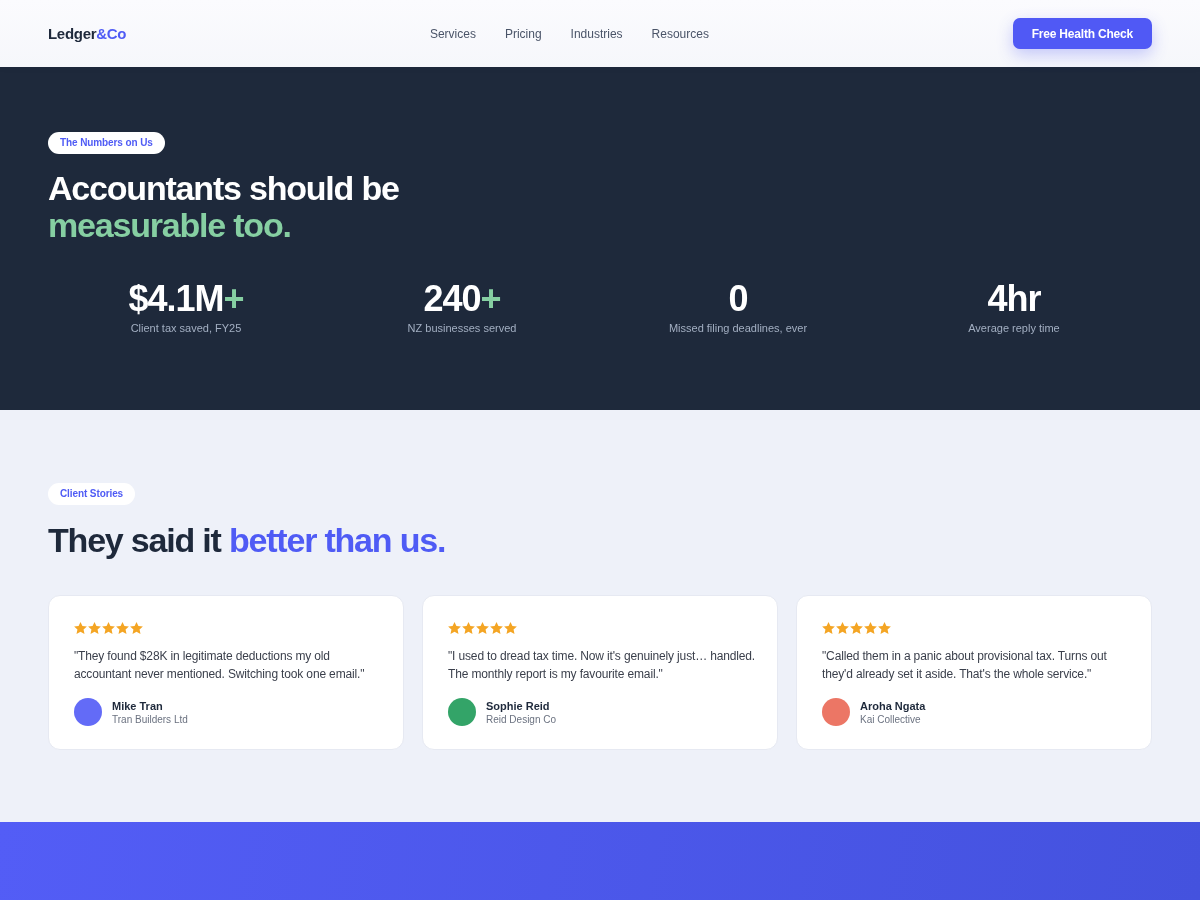  Describe the element at coordinates (138, 705) in the screenshot. I see `author-name: Mike Tran` at that location.